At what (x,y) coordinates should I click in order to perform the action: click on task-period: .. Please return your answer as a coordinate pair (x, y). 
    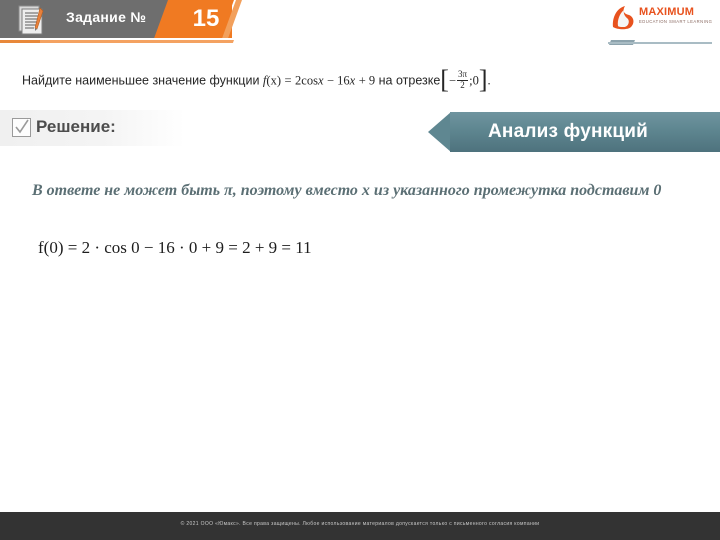
    Looking at the image, I should click on (489, 80).